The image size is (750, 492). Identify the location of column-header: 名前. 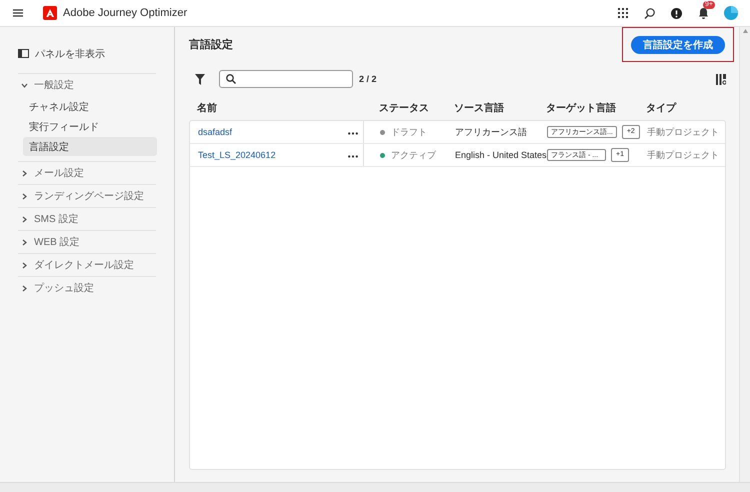
(207, 108).